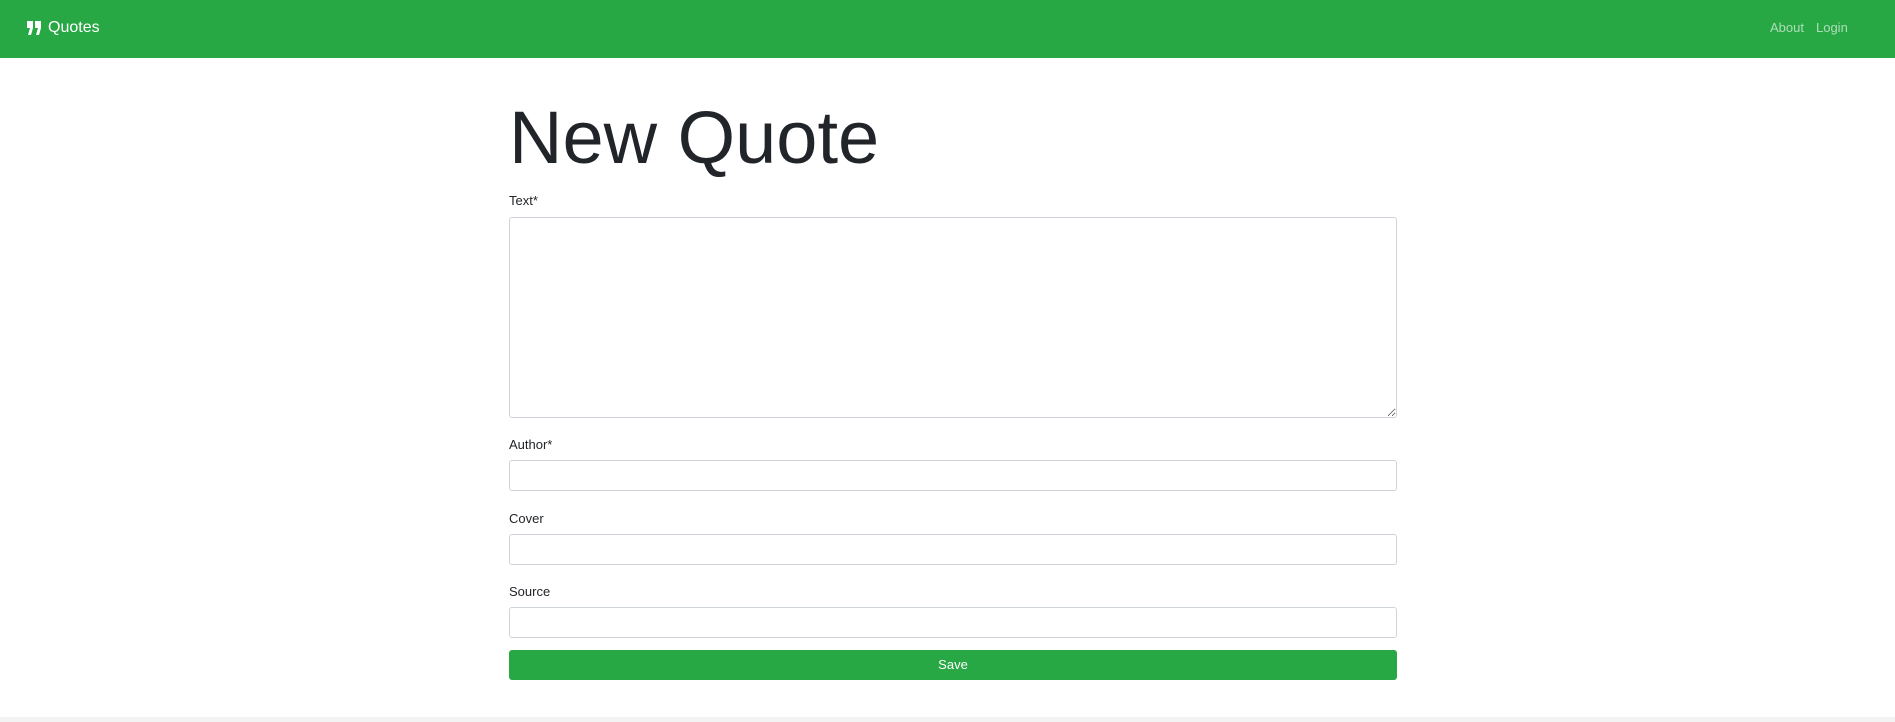 Image resolution: width=1895 pixels, height=722 pixels. Describe the element at coordinates (953, 622) in the screenshot. I see `source-input` at that location.